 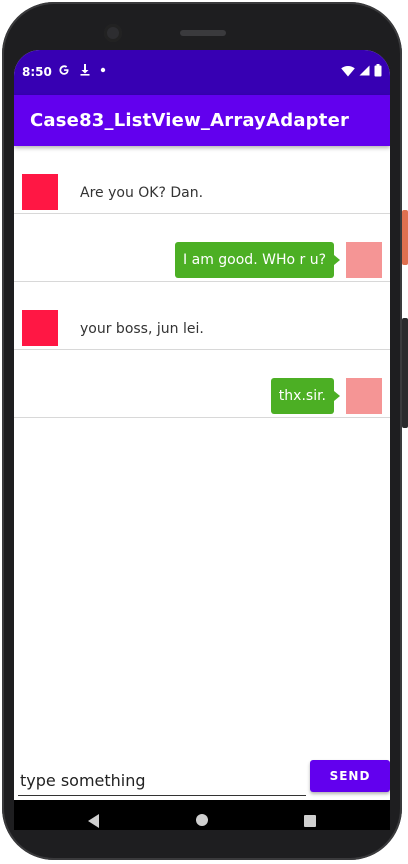 What do you see at coordinates (142, 193) in the screenshot?
I see `message-text: Are you OK? Dan.` at bounding box center [142, 193].